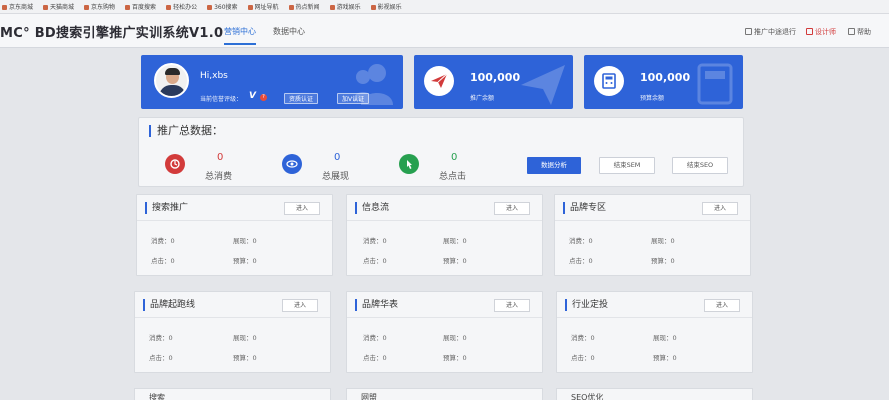 The height and width of the screenshot is (400, 889). What do you see at coordinates (444, 332) in the screenshot?
I see `brand-huabiao-panel: 品牌华表 进入 消费：0 展现：0 点击：0 预算：0` at bounding box center [444, 332].